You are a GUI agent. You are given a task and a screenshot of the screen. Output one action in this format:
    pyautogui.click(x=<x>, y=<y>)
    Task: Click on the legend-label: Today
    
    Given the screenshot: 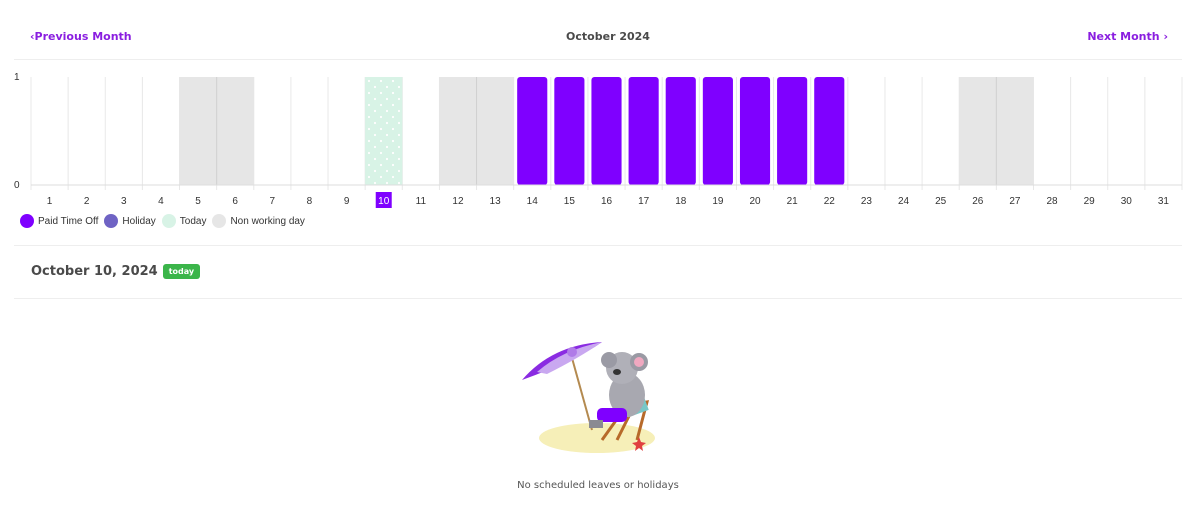 What is the action you would take?
    pyautogui.click(x=193, y=221)
    